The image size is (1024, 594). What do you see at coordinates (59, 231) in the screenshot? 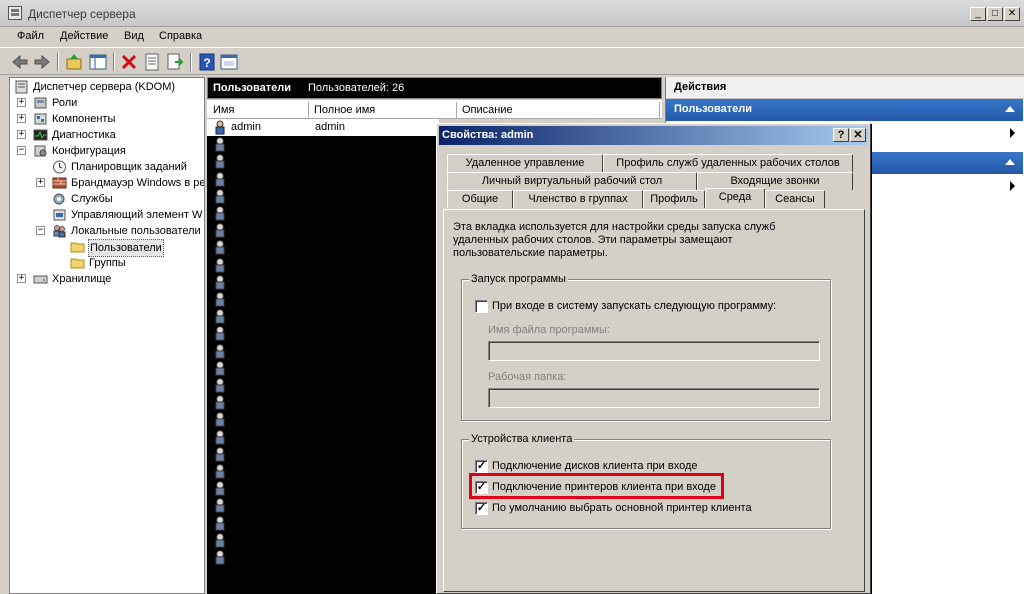
I see `local-users-icon` at bounding box center [59, 231].